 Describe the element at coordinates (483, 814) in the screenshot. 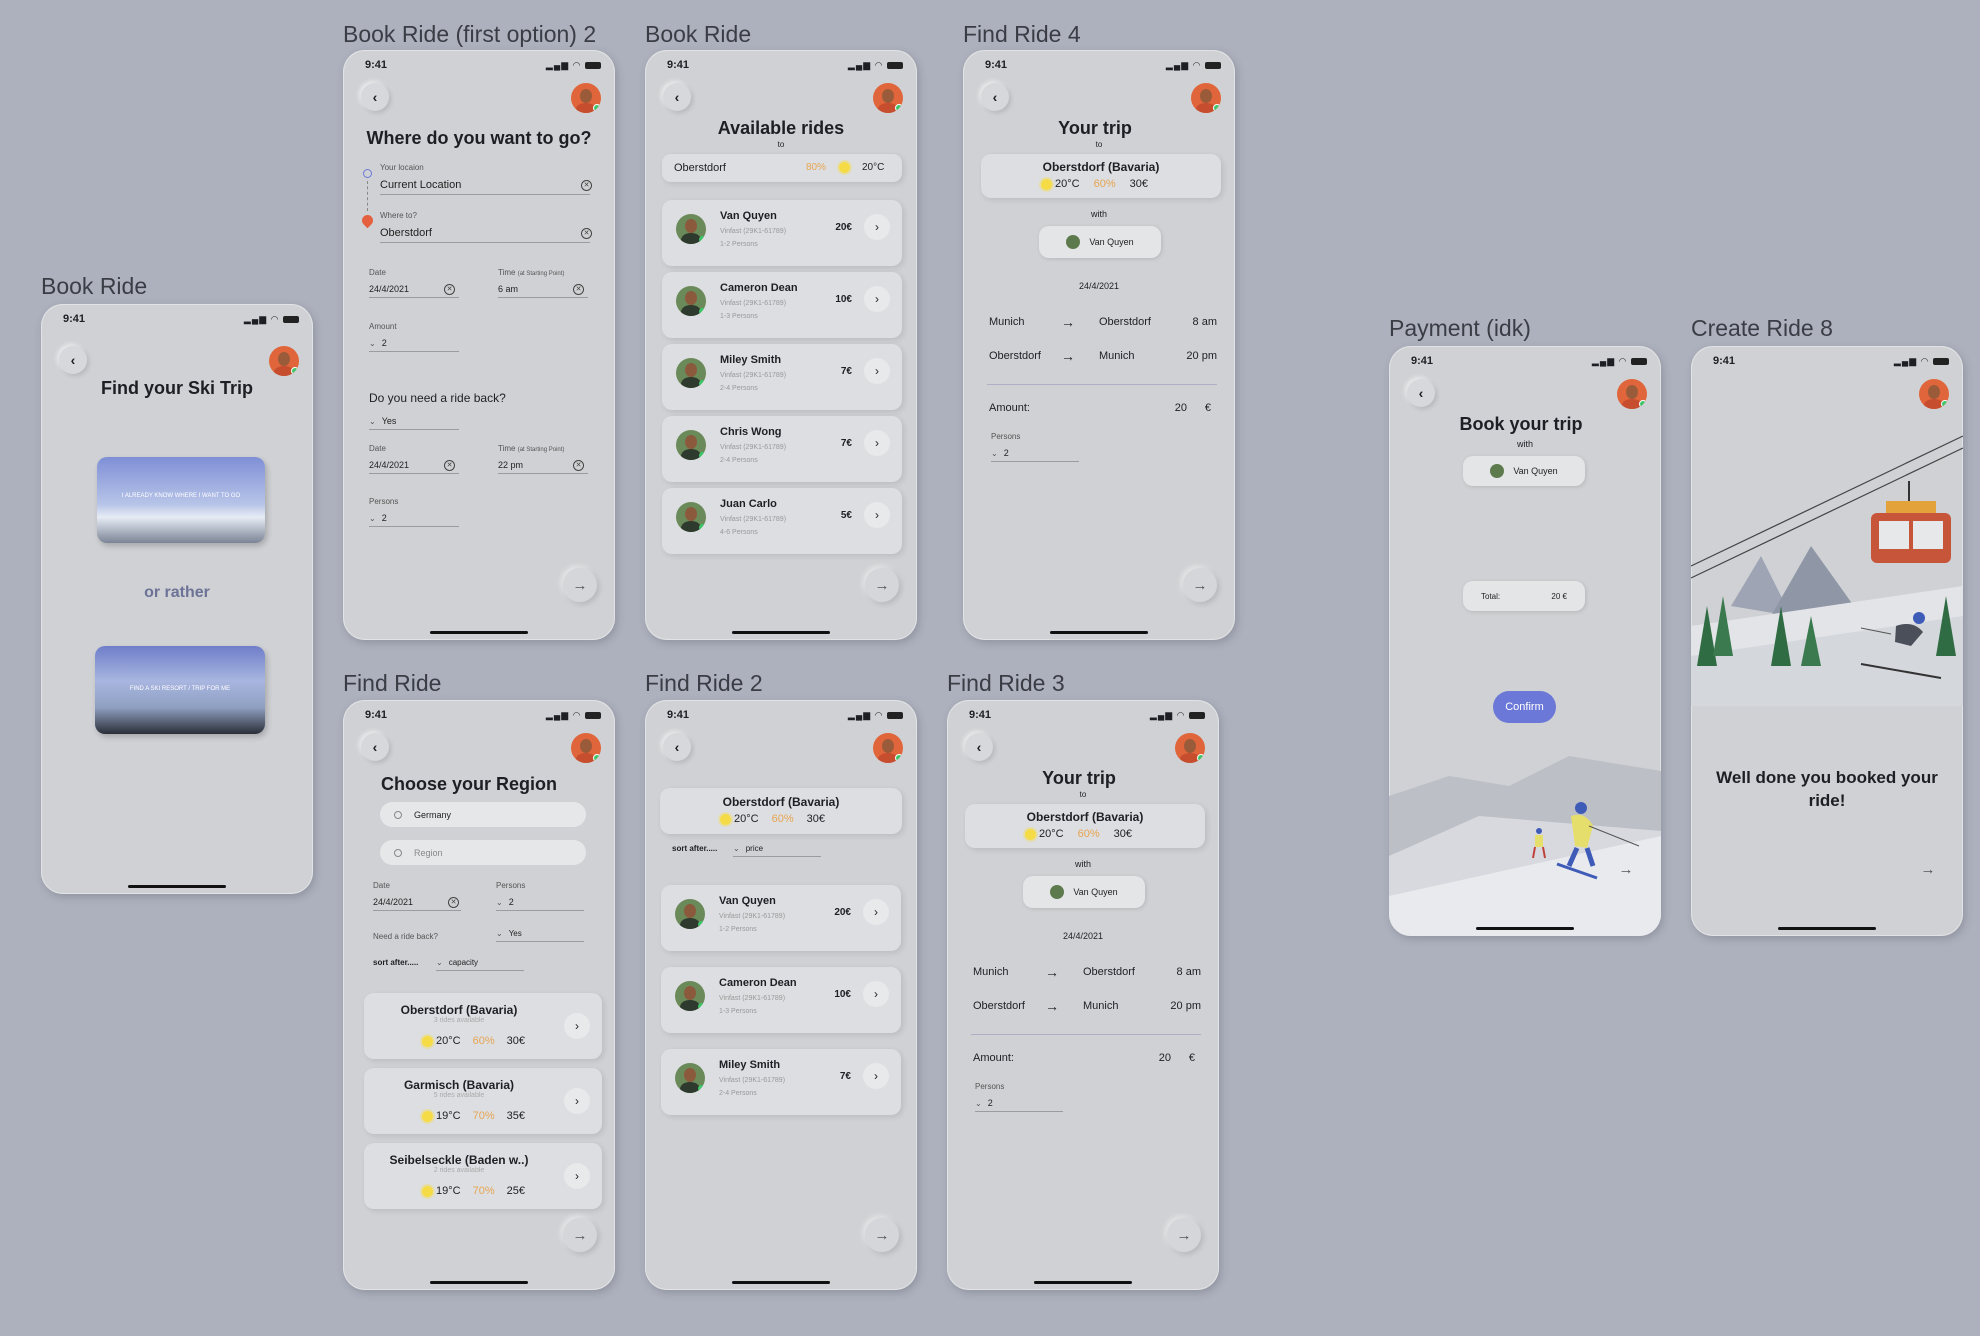

I see `country-search-input: Germany` at that location.